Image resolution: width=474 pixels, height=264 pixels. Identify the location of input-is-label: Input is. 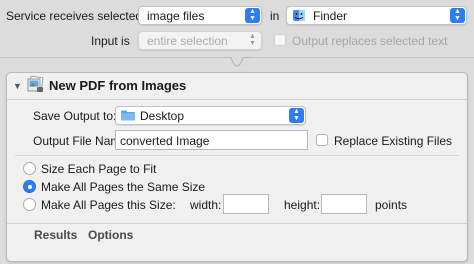
(110, 41).